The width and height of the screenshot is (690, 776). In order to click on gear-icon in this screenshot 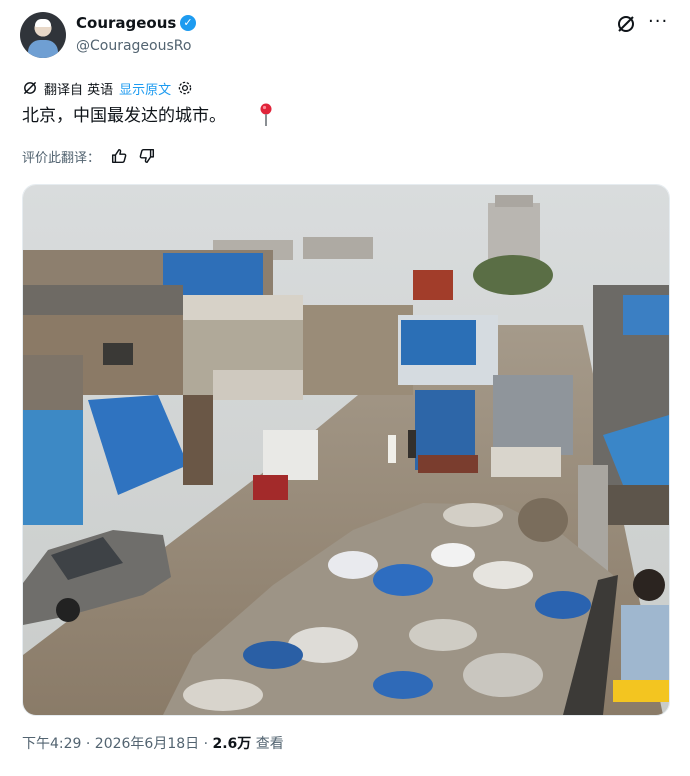, I will do `click(185, 88)`.